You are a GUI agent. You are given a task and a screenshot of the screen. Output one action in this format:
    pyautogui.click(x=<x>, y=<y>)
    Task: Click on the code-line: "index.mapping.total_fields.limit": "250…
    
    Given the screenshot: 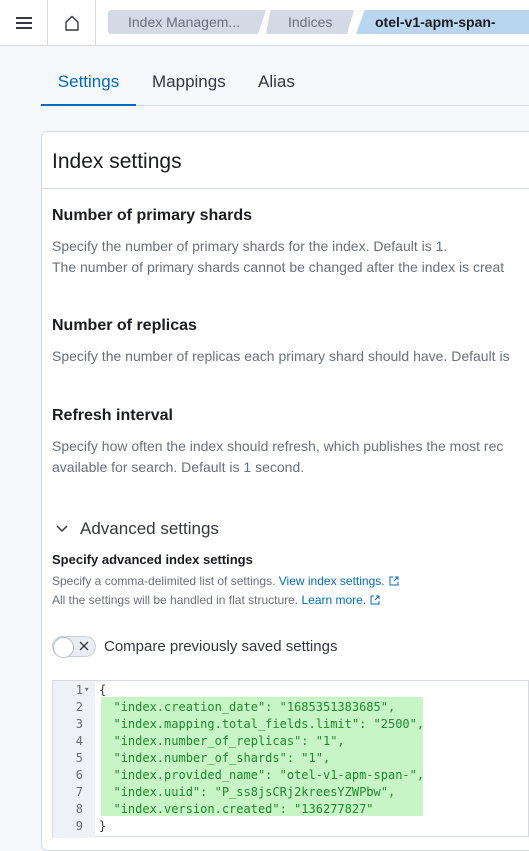 What is the action you would take?
    pyautogui.click(x=262, y=724)
    